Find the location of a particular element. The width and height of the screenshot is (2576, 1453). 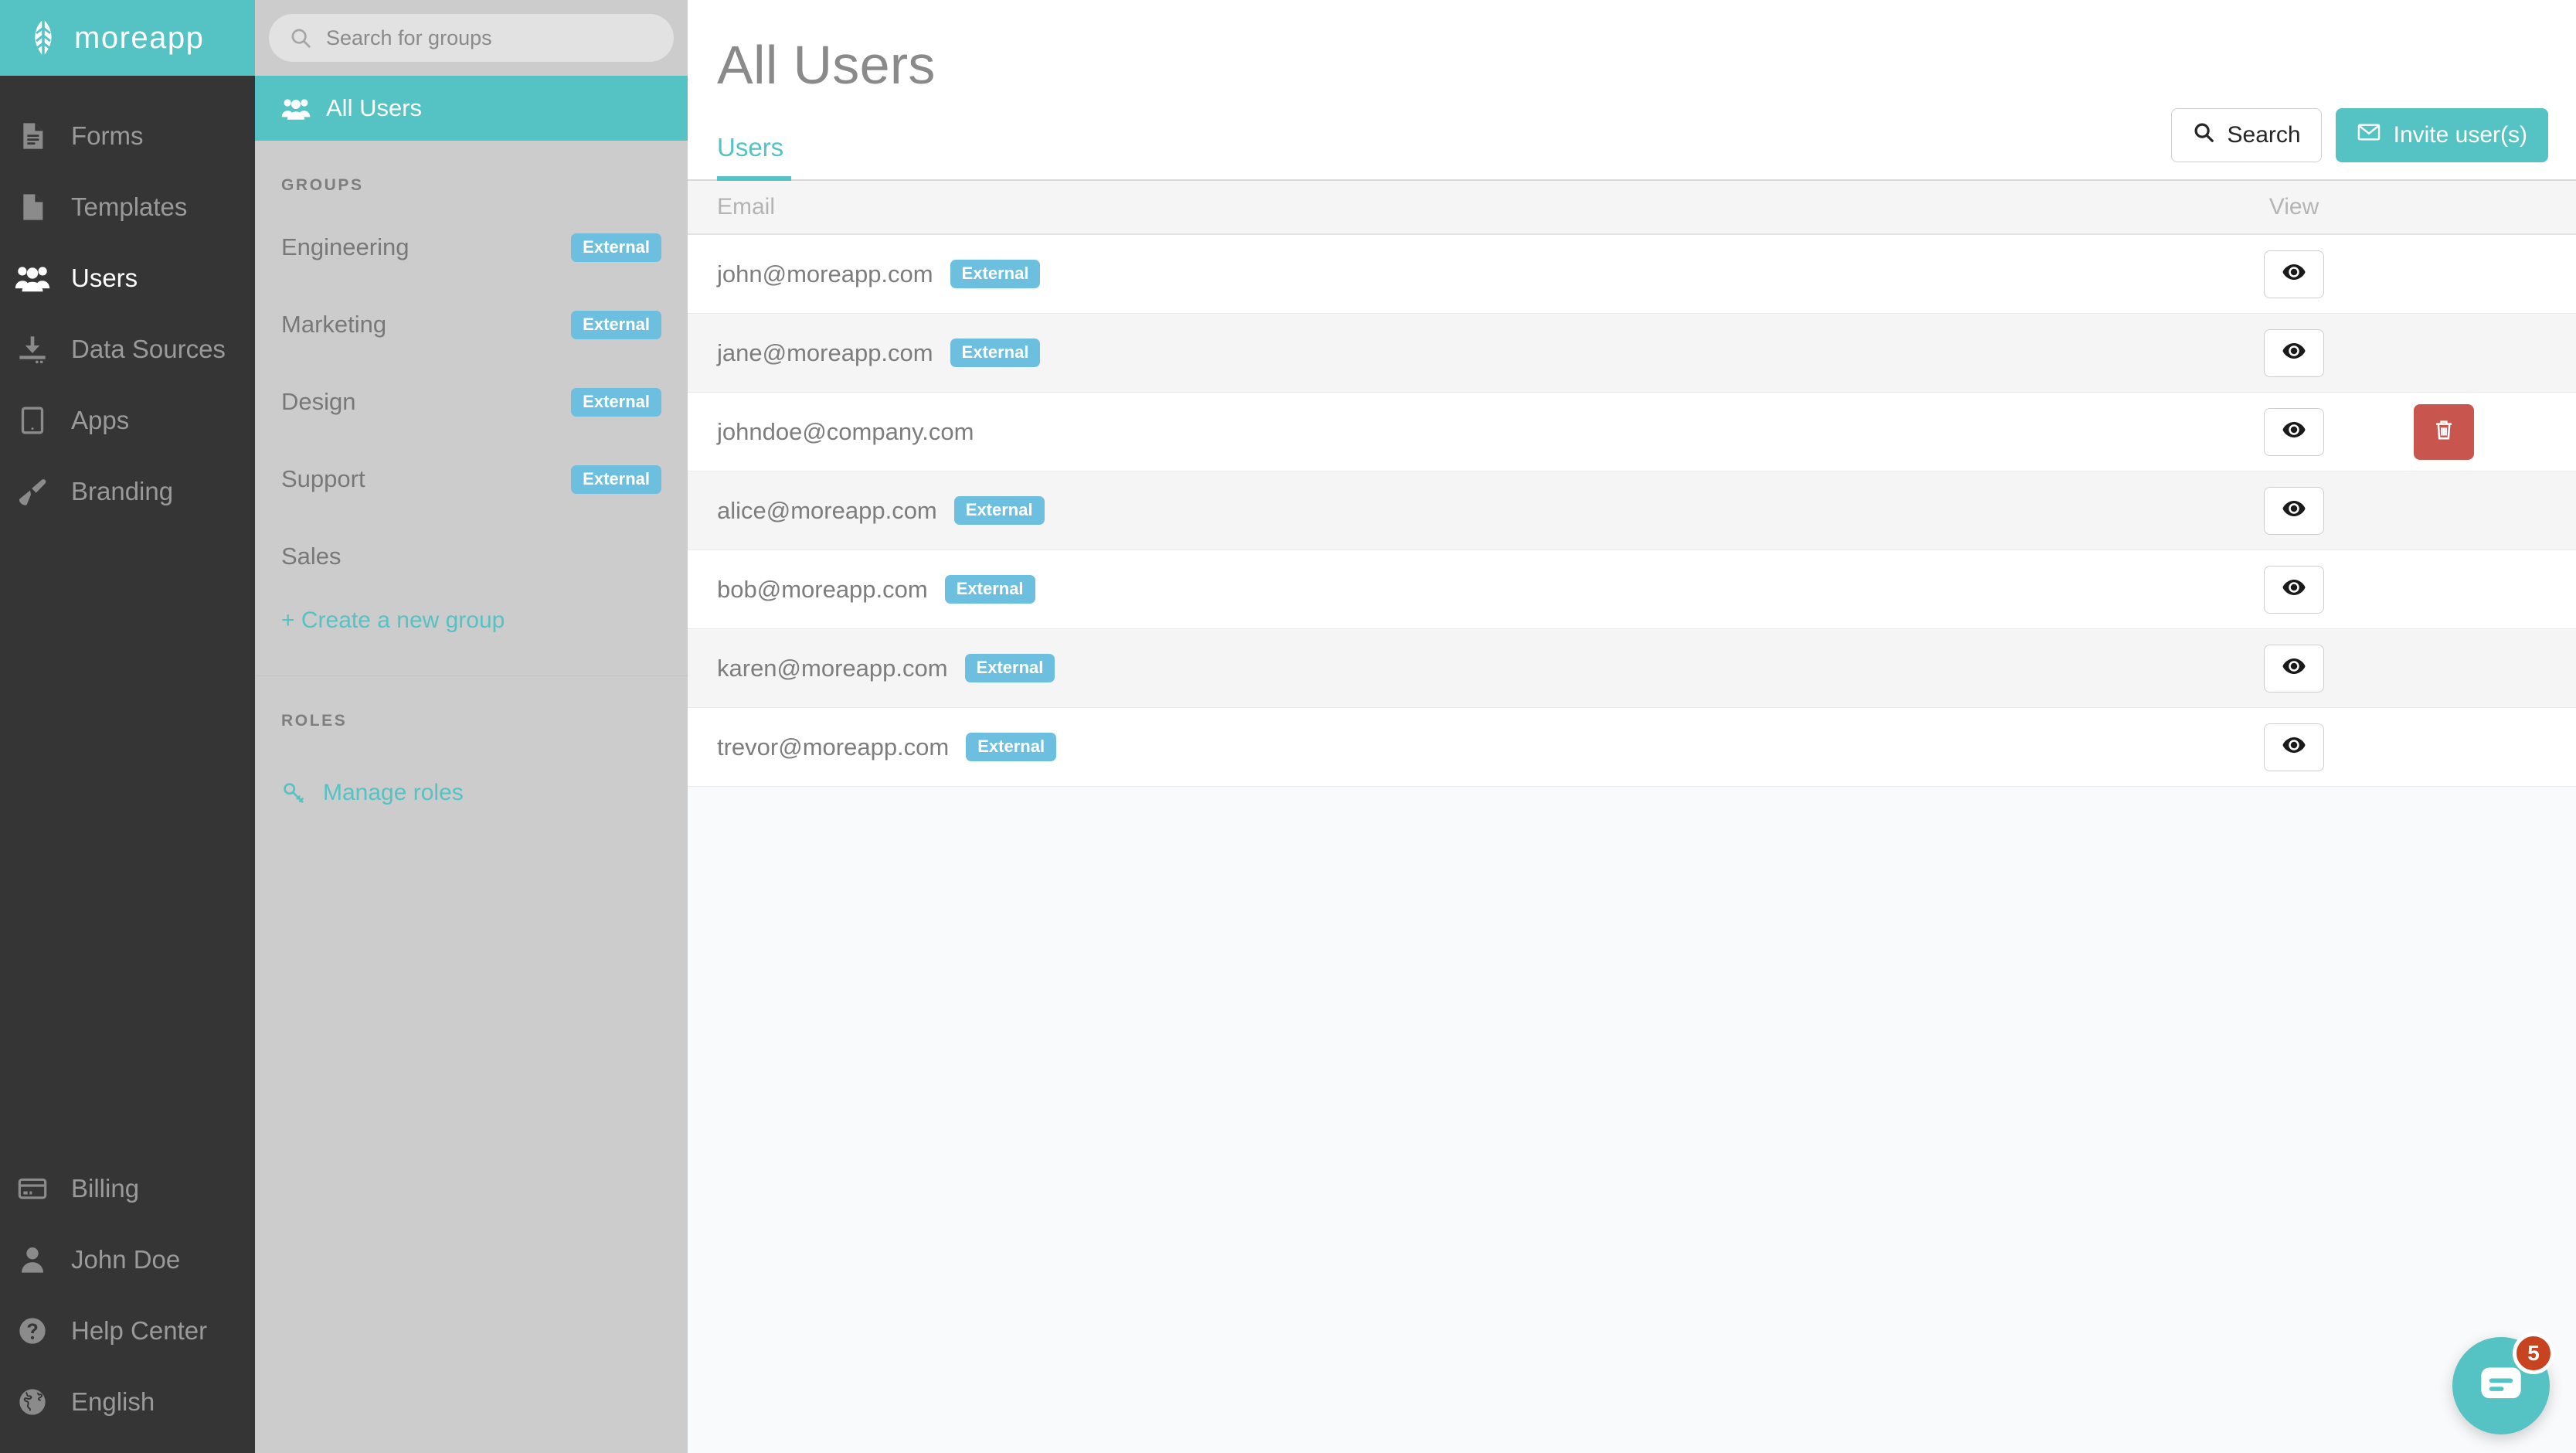

paintbrush-icon is located at coordinates (32, 491).